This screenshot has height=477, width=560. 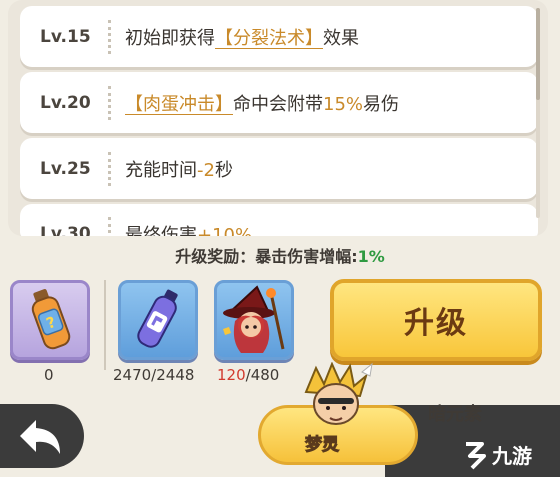 What do you see at coordinates (170, 38) in the screenshot?
I see `effect-text: 初始即获得` at bounding box center [170, 38].